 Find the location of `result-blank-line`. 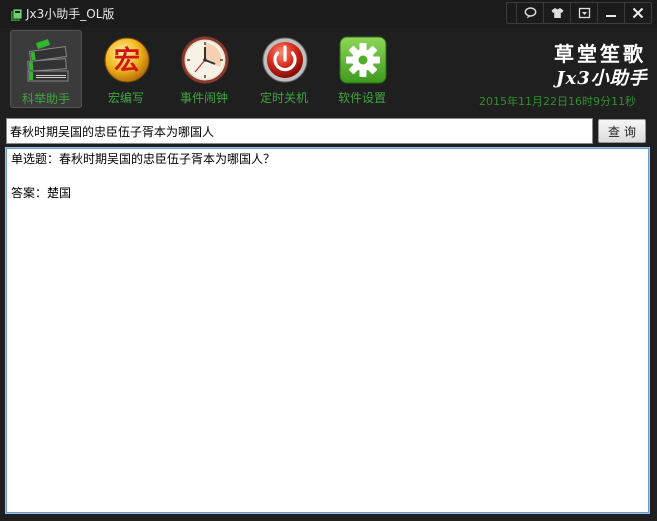

result-blank-line is located at coordinates (327, 176).